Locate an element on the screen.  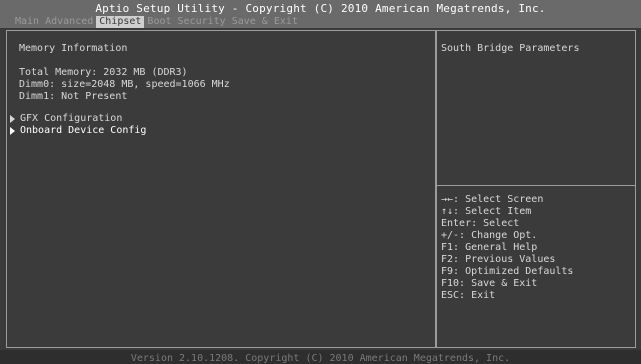
key-help-esc-exit: ESC: Exit is located at coordinates (468, 295).